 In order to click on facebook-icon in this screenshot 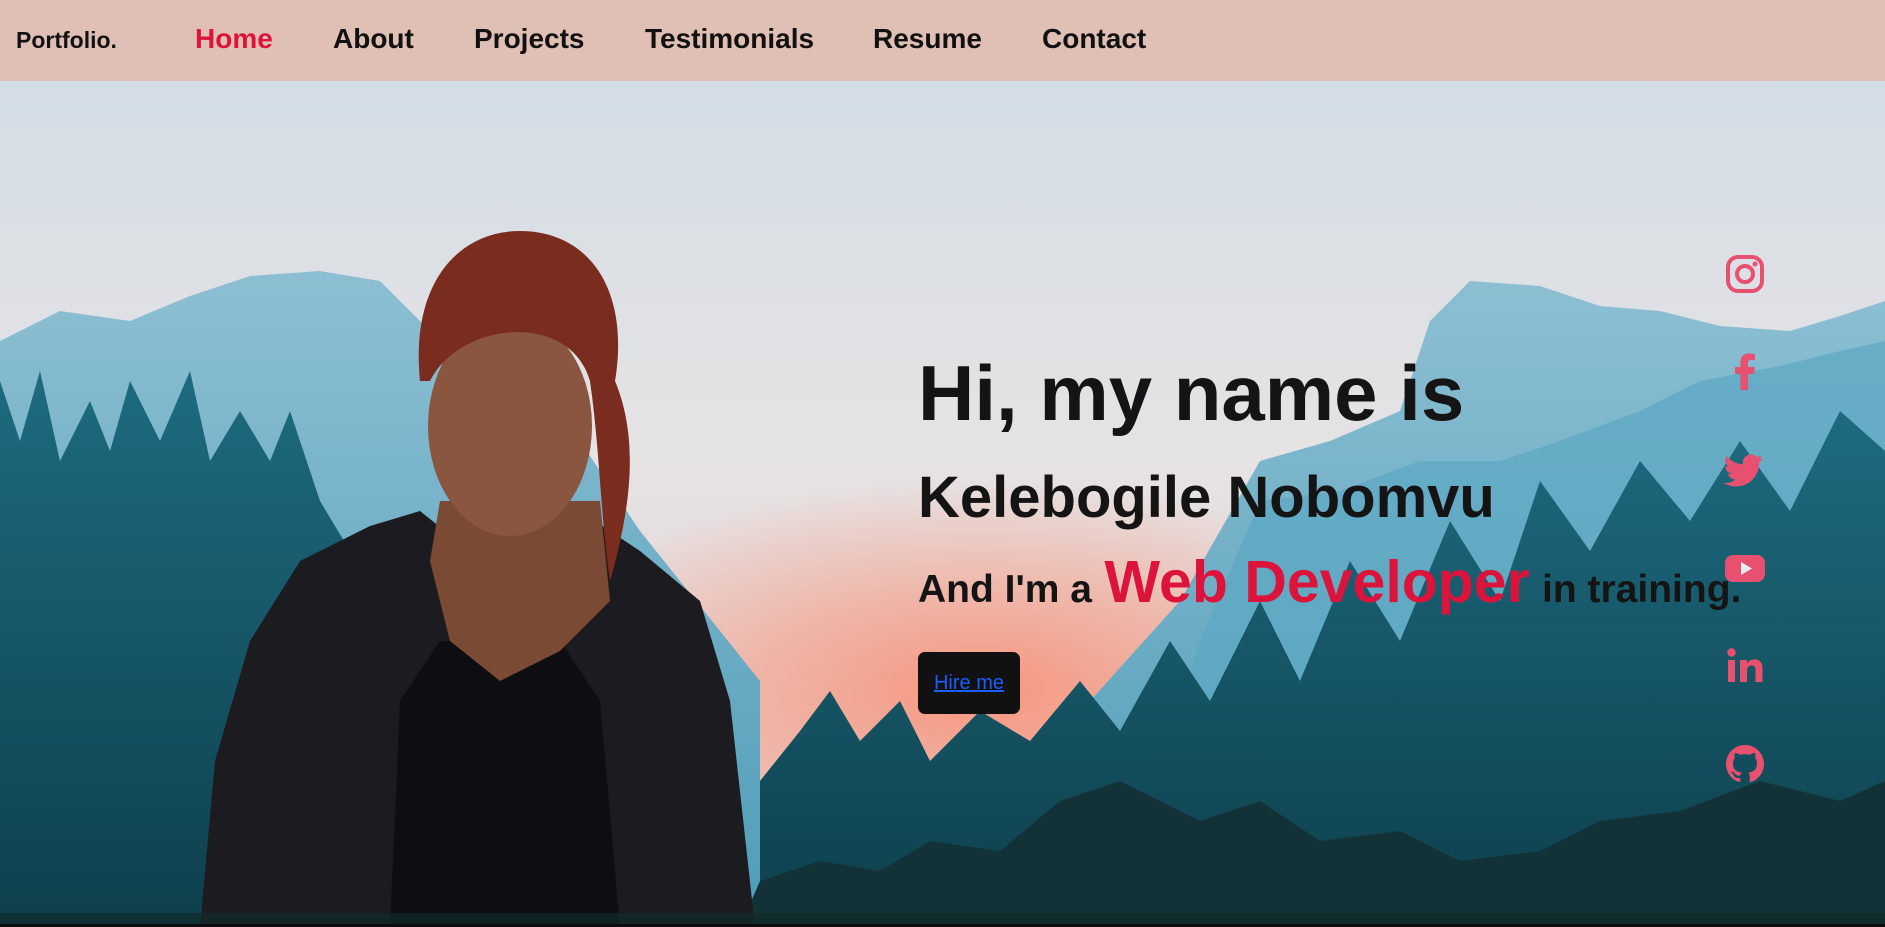, I will do `click(1745, 372)`.